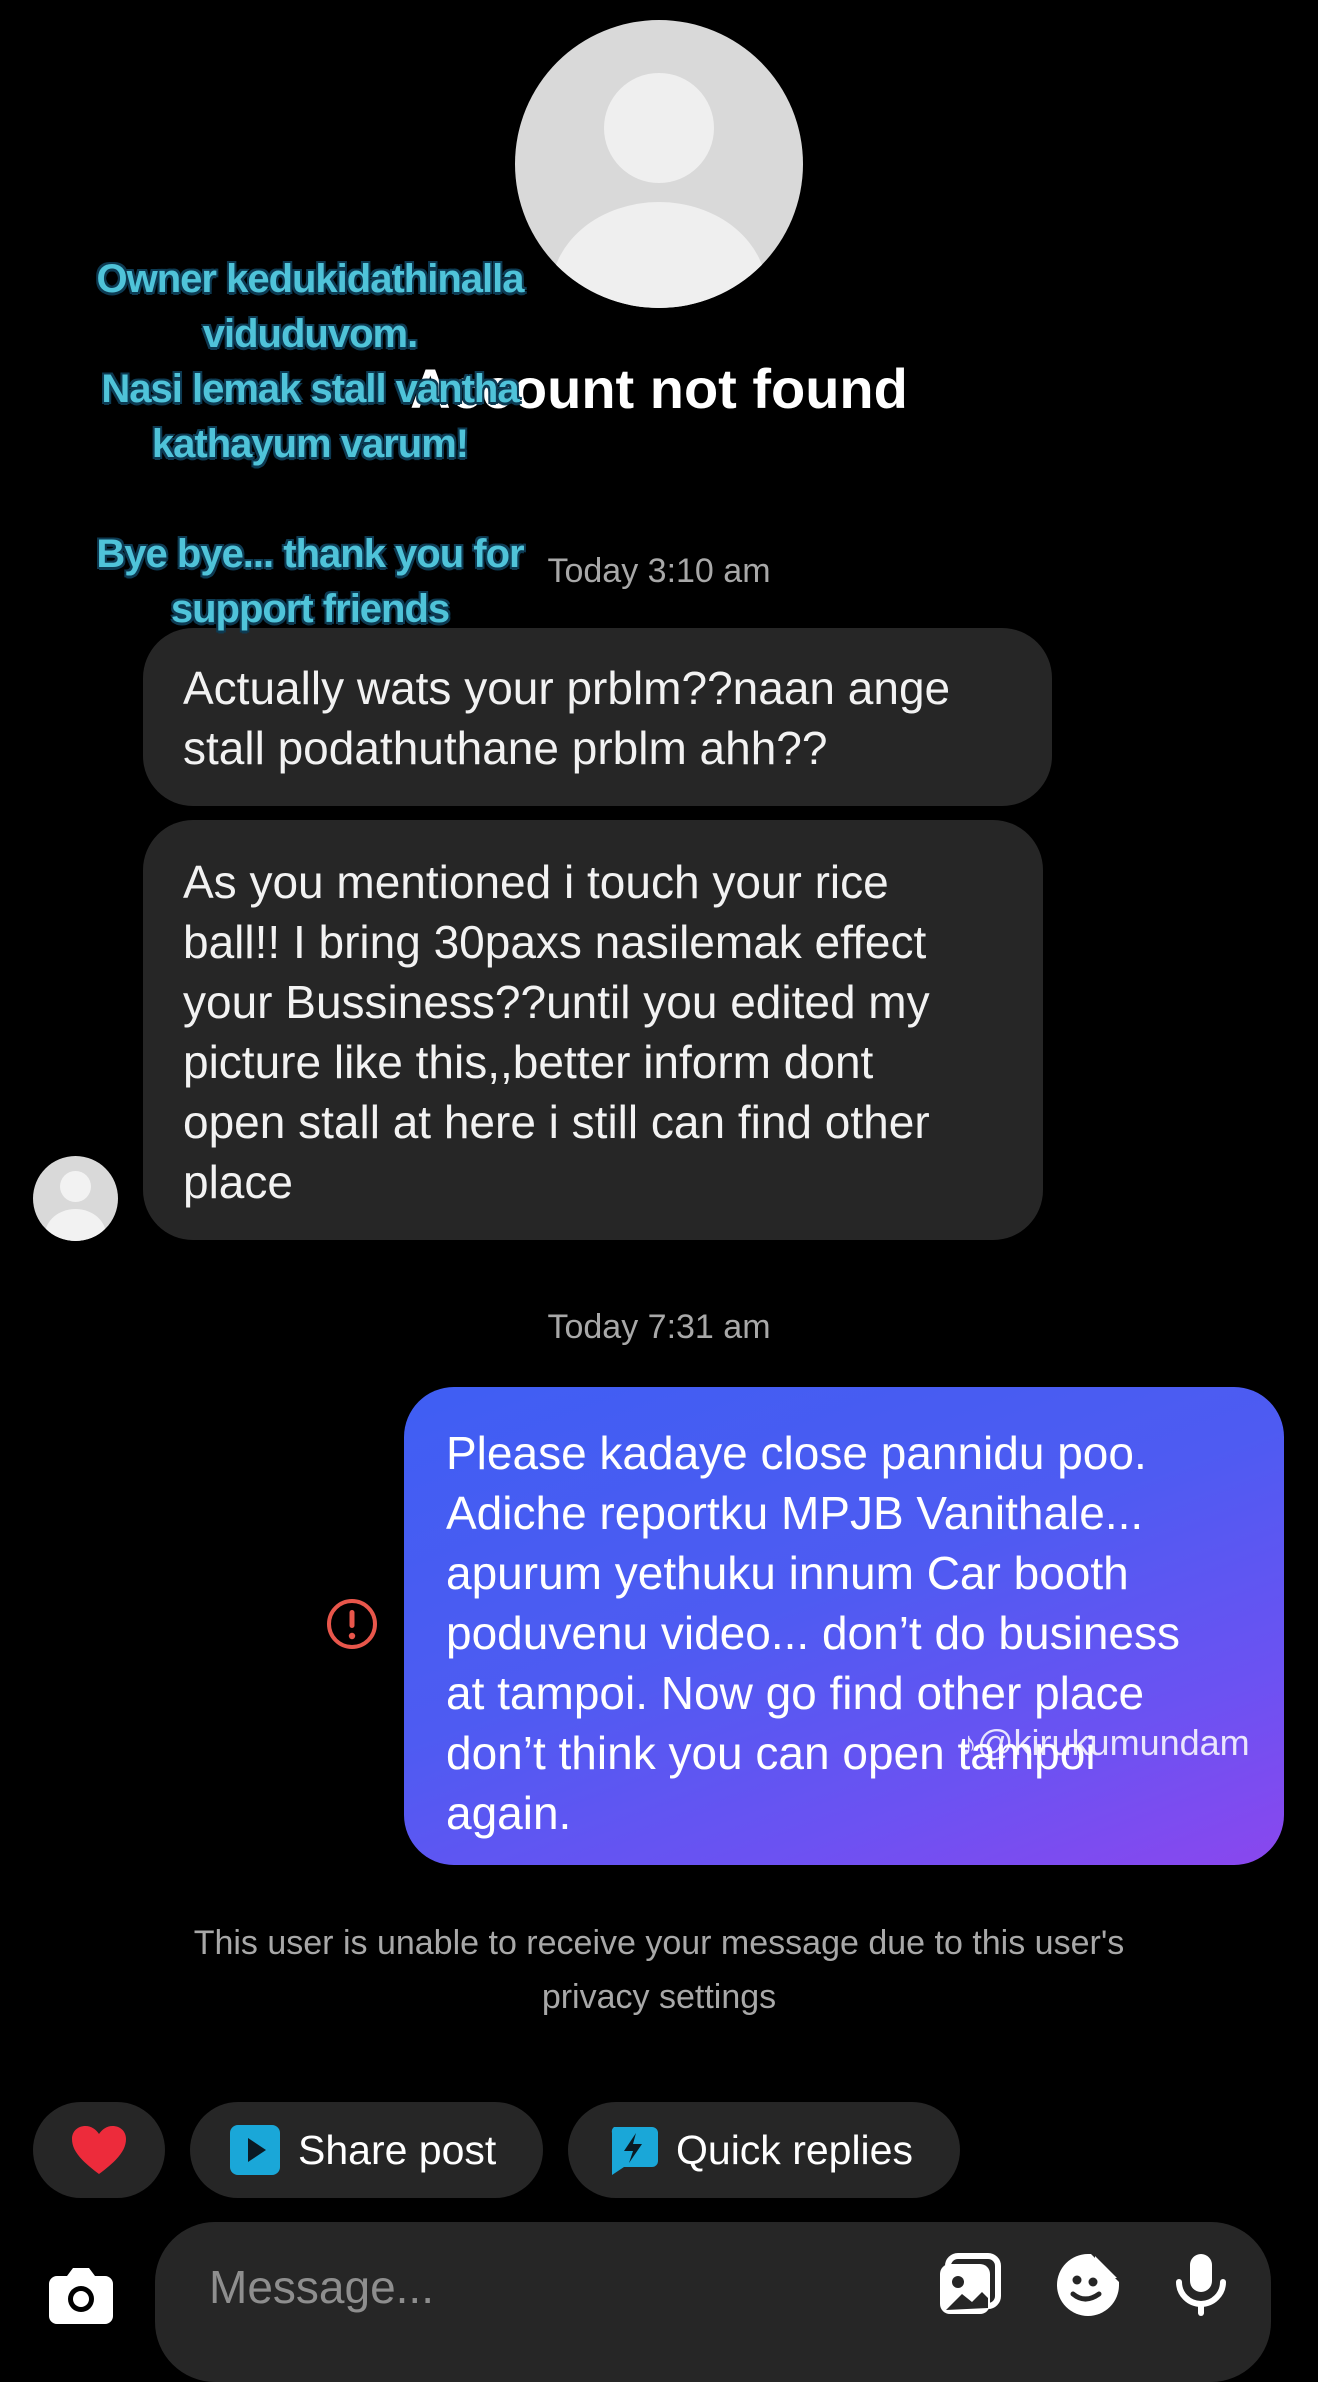 This screenshot has height=2382, width=1318. What do you see at coordinates (75, 1225) in the screenshot?
I see `avatar-body-shape` at bounding box center [75, 1225].